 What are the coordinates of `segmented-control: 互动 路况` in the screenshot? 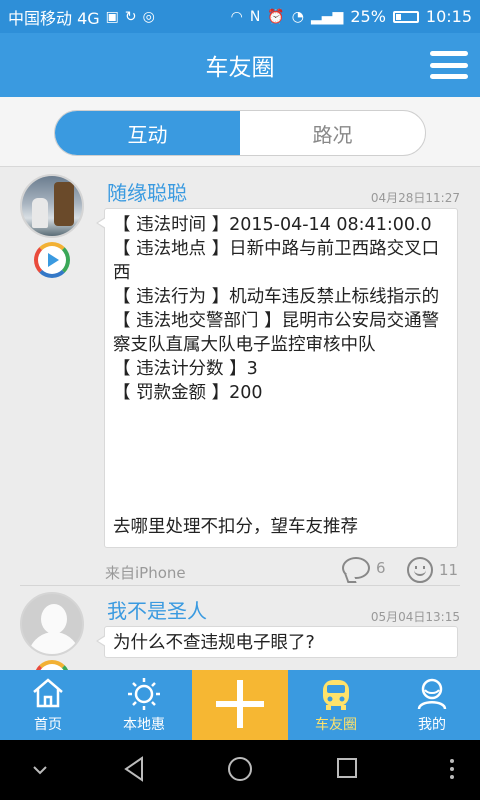 It's located at (240, 133).